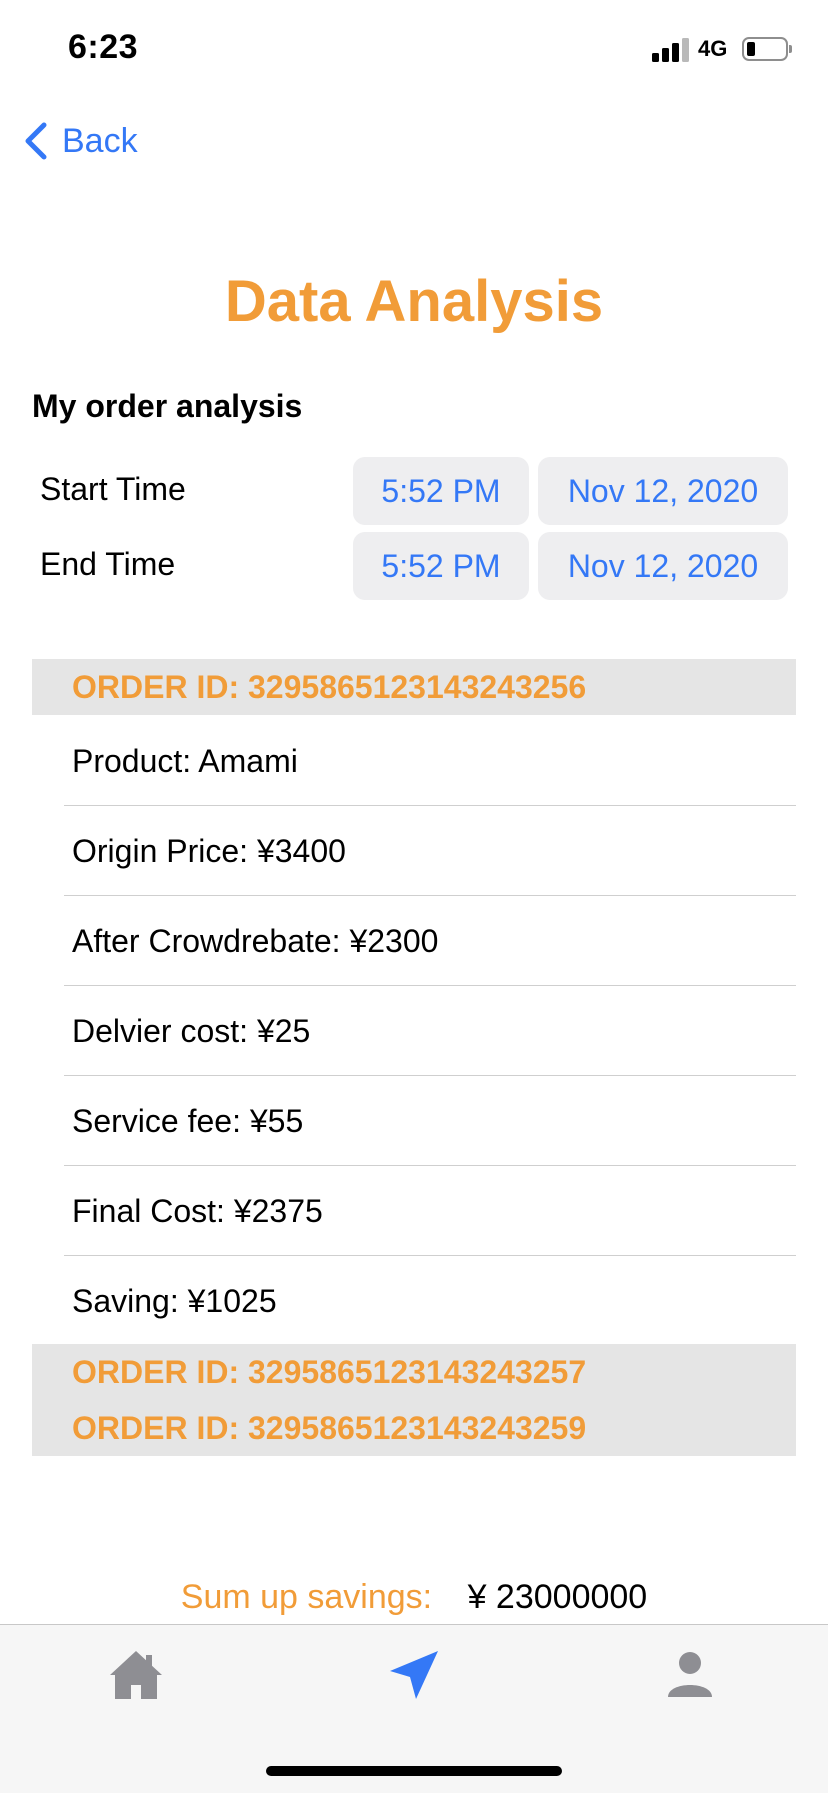 The width and height of the screenshot is (828, 1793). Describe the element at coordinates (713, 48) in the screenshot. I see `network-type: 4G` at that location.